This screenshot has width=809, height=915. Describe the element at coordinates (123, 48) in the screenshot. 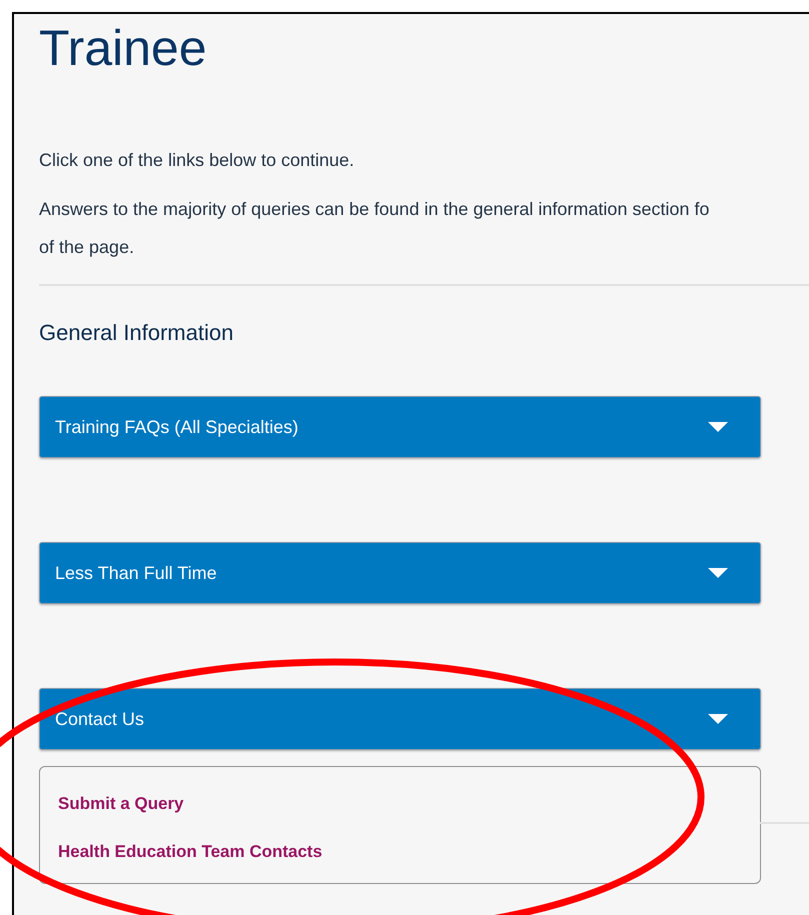

I see `page-title: Trainee` at that location.